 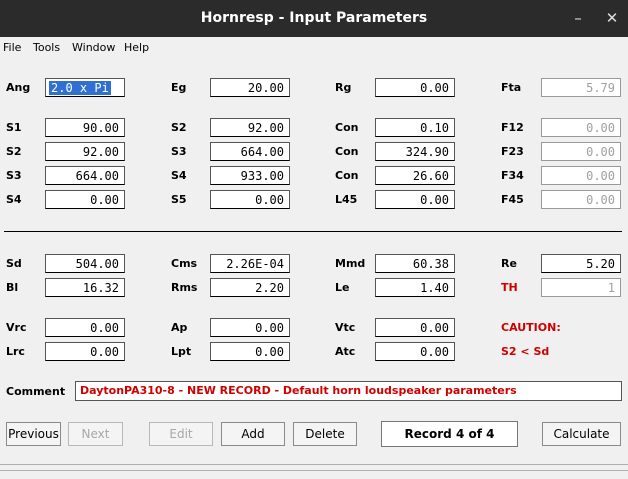 What do you see at coordinates (179, 175) in the screenshot?
I see `label-s4-b: S4` at bounding box center [179, 175].